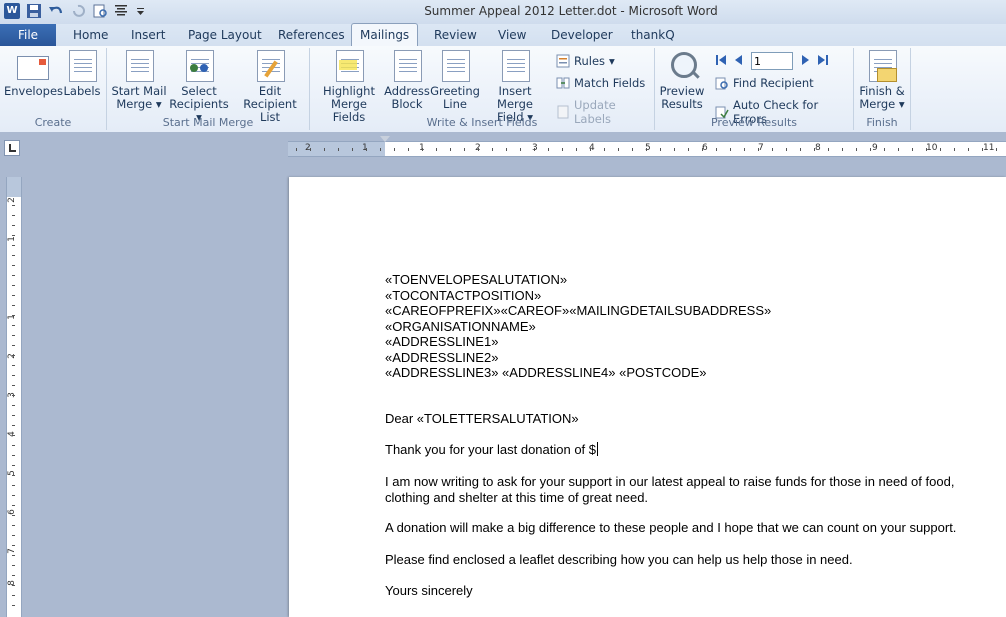 Image resolution: width=1006 pixels, height=617 pixels. I want to click on merge-field-line: «TOCONTACTPOSITION», so click(578, 296).